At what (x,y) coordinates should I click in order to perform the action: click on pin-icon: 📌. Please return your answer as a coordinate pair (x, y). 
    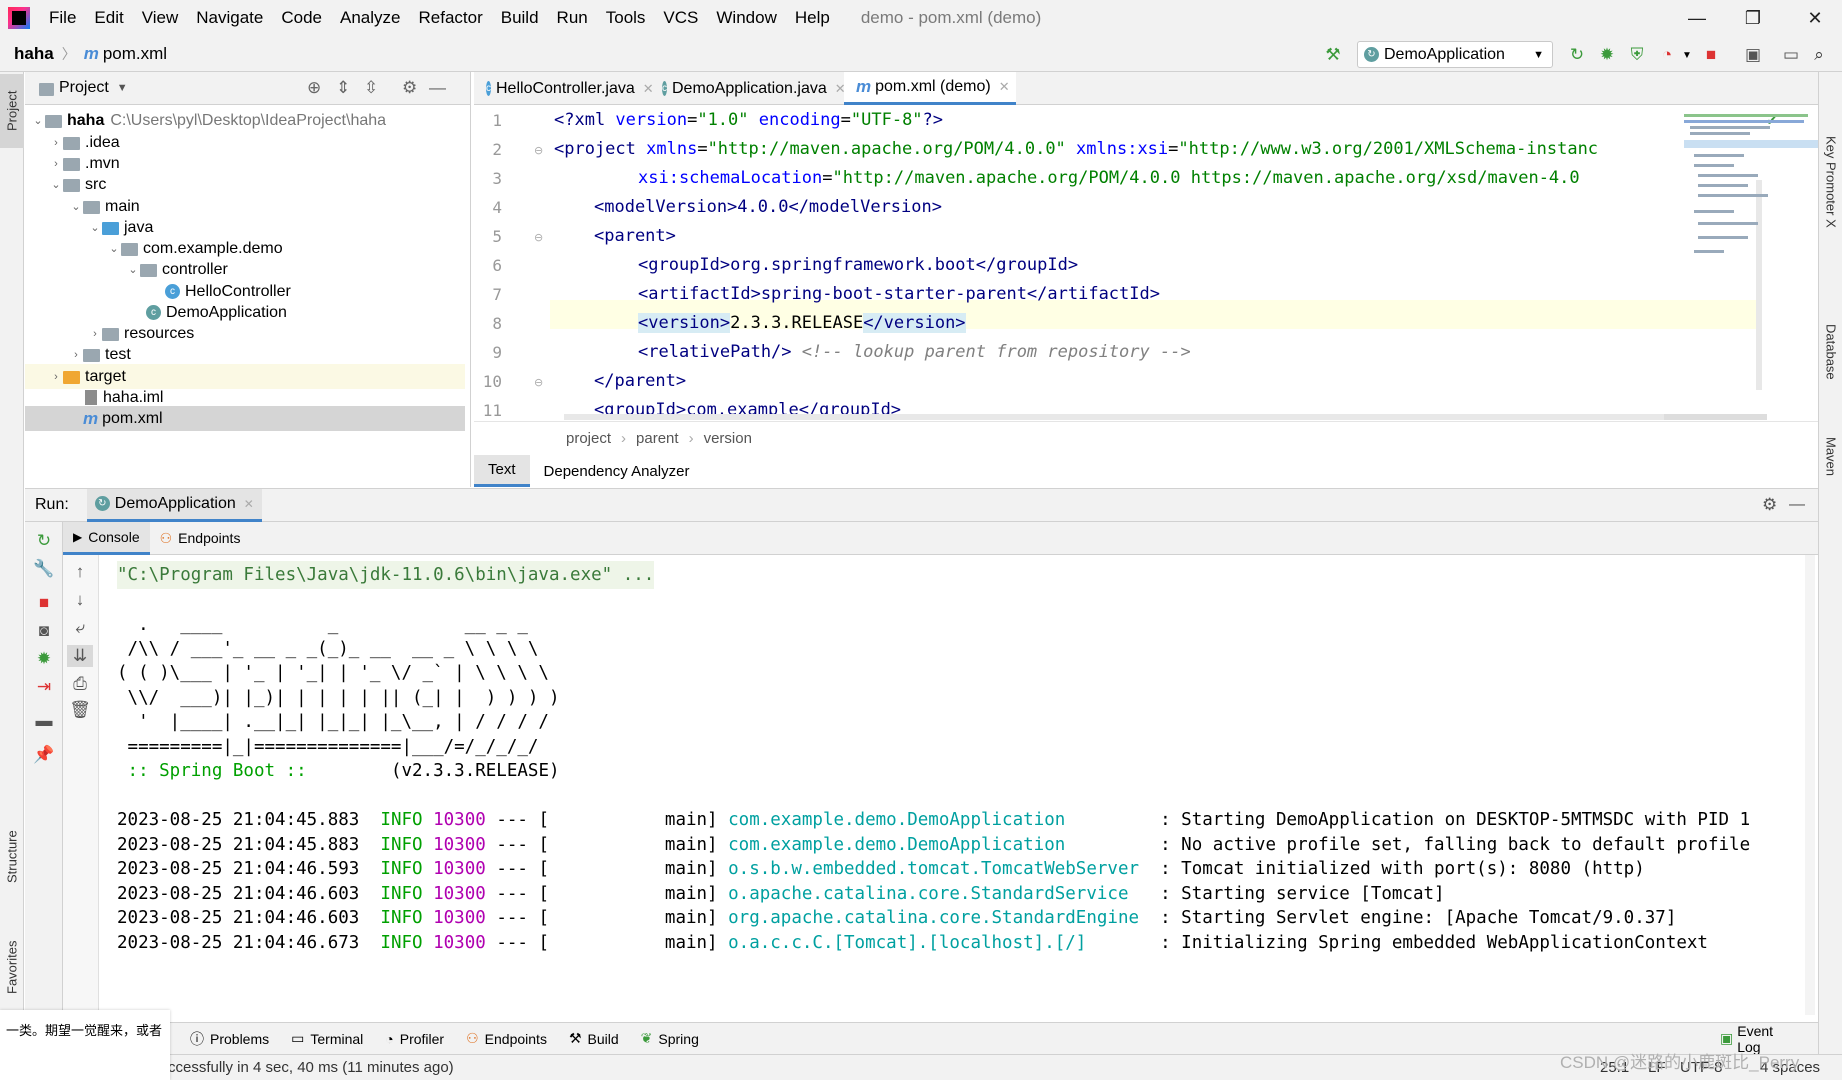
    Looking at the image, I should click on (44, 755).